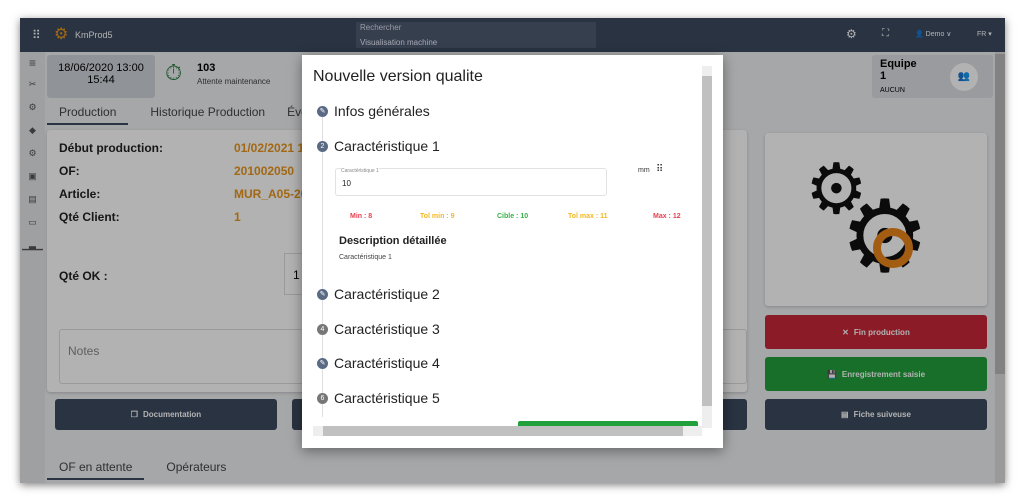  Describe the element at coordinates (707, 247) in the screenshot. I see `modal-vertical-scrollbar` at that location.